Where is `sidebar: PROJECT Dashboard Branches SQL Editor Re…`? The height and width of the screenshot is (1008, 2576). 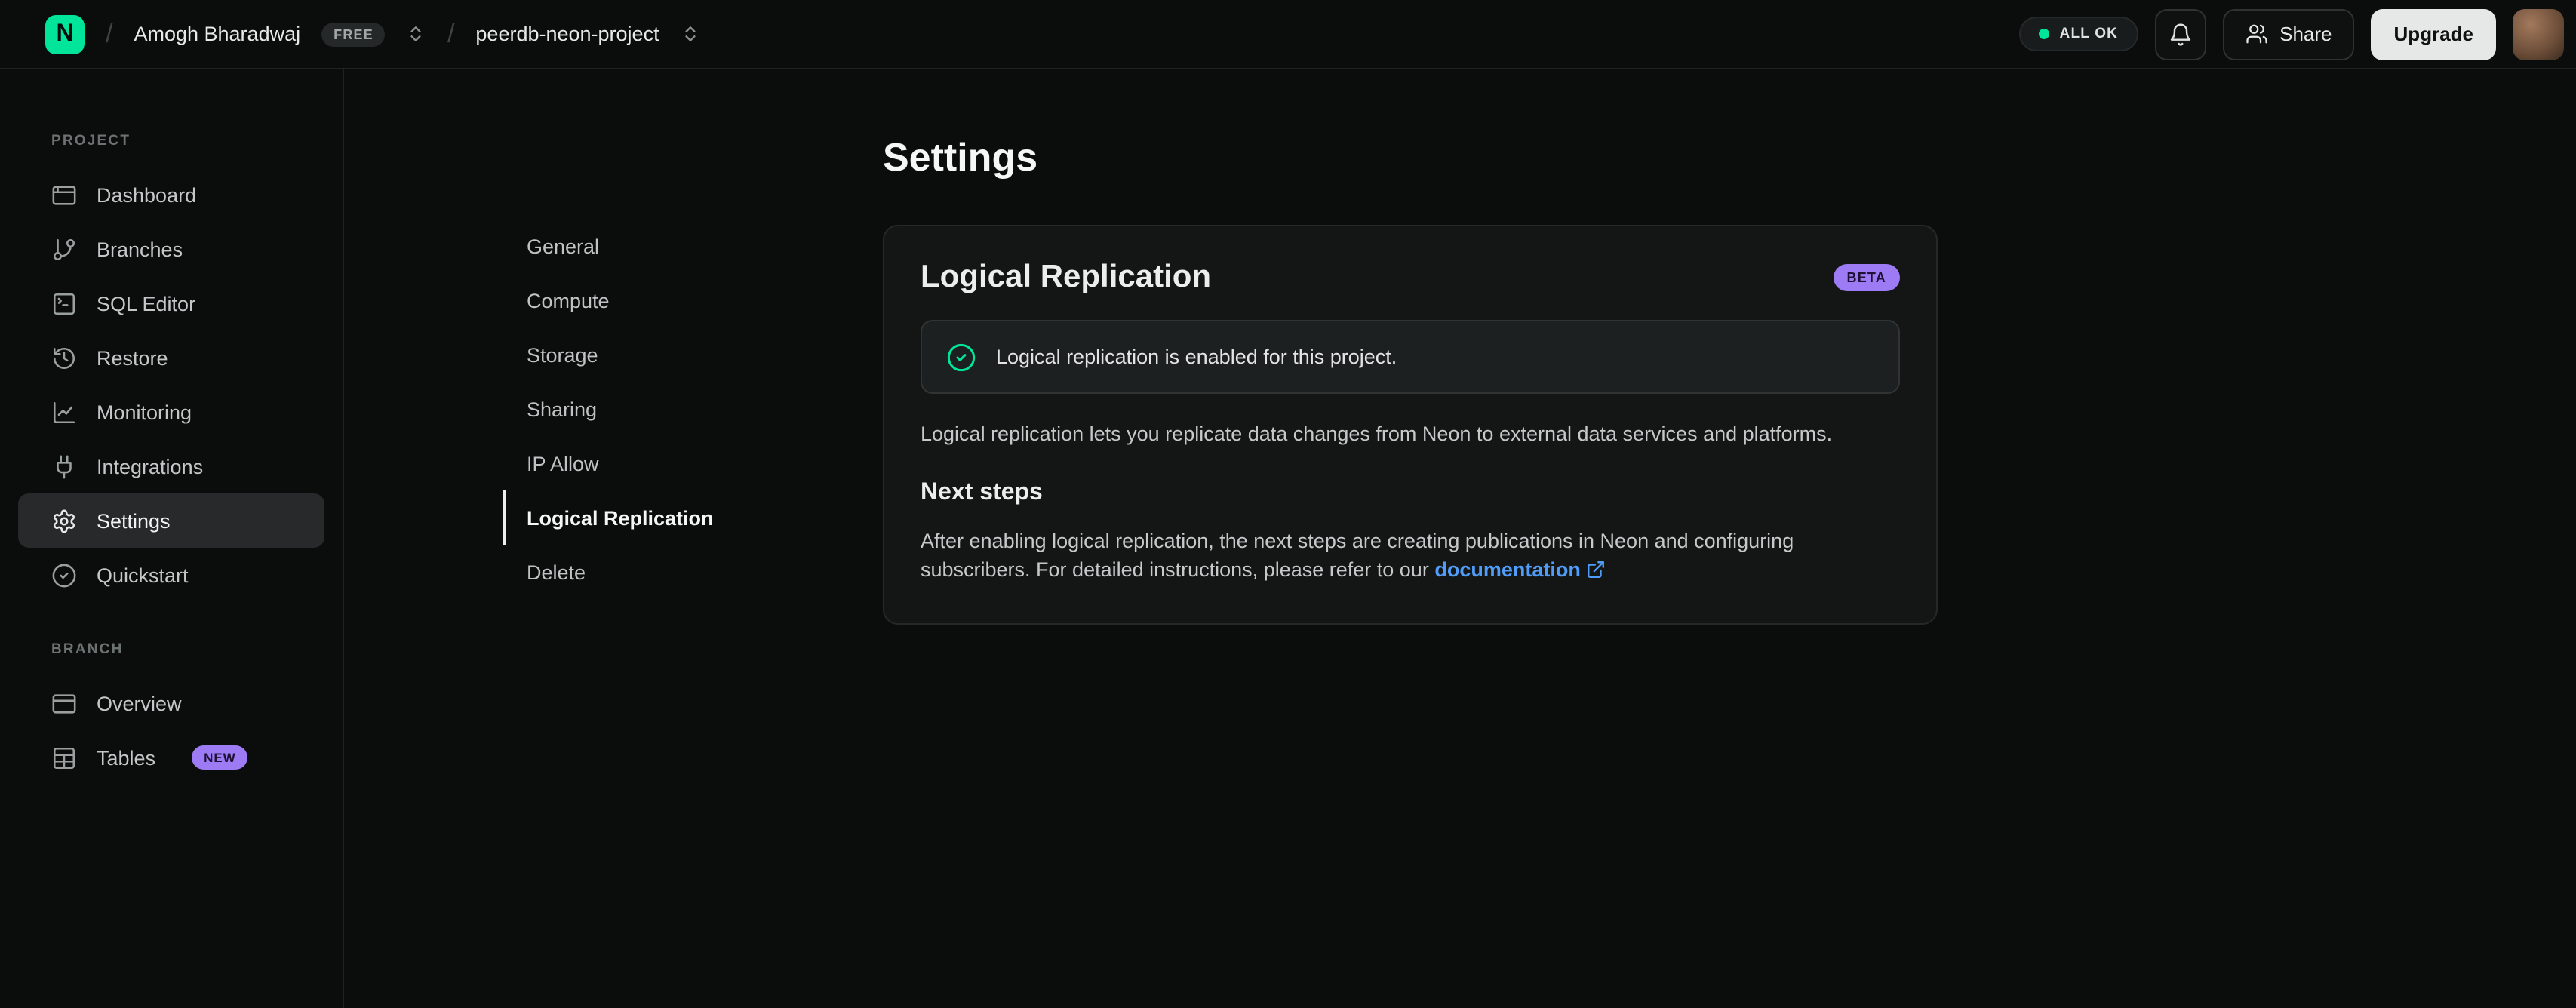 sidebar: PROJECT Dashboard Branches SQL Editor Re… is located at coordinates (172, 538).